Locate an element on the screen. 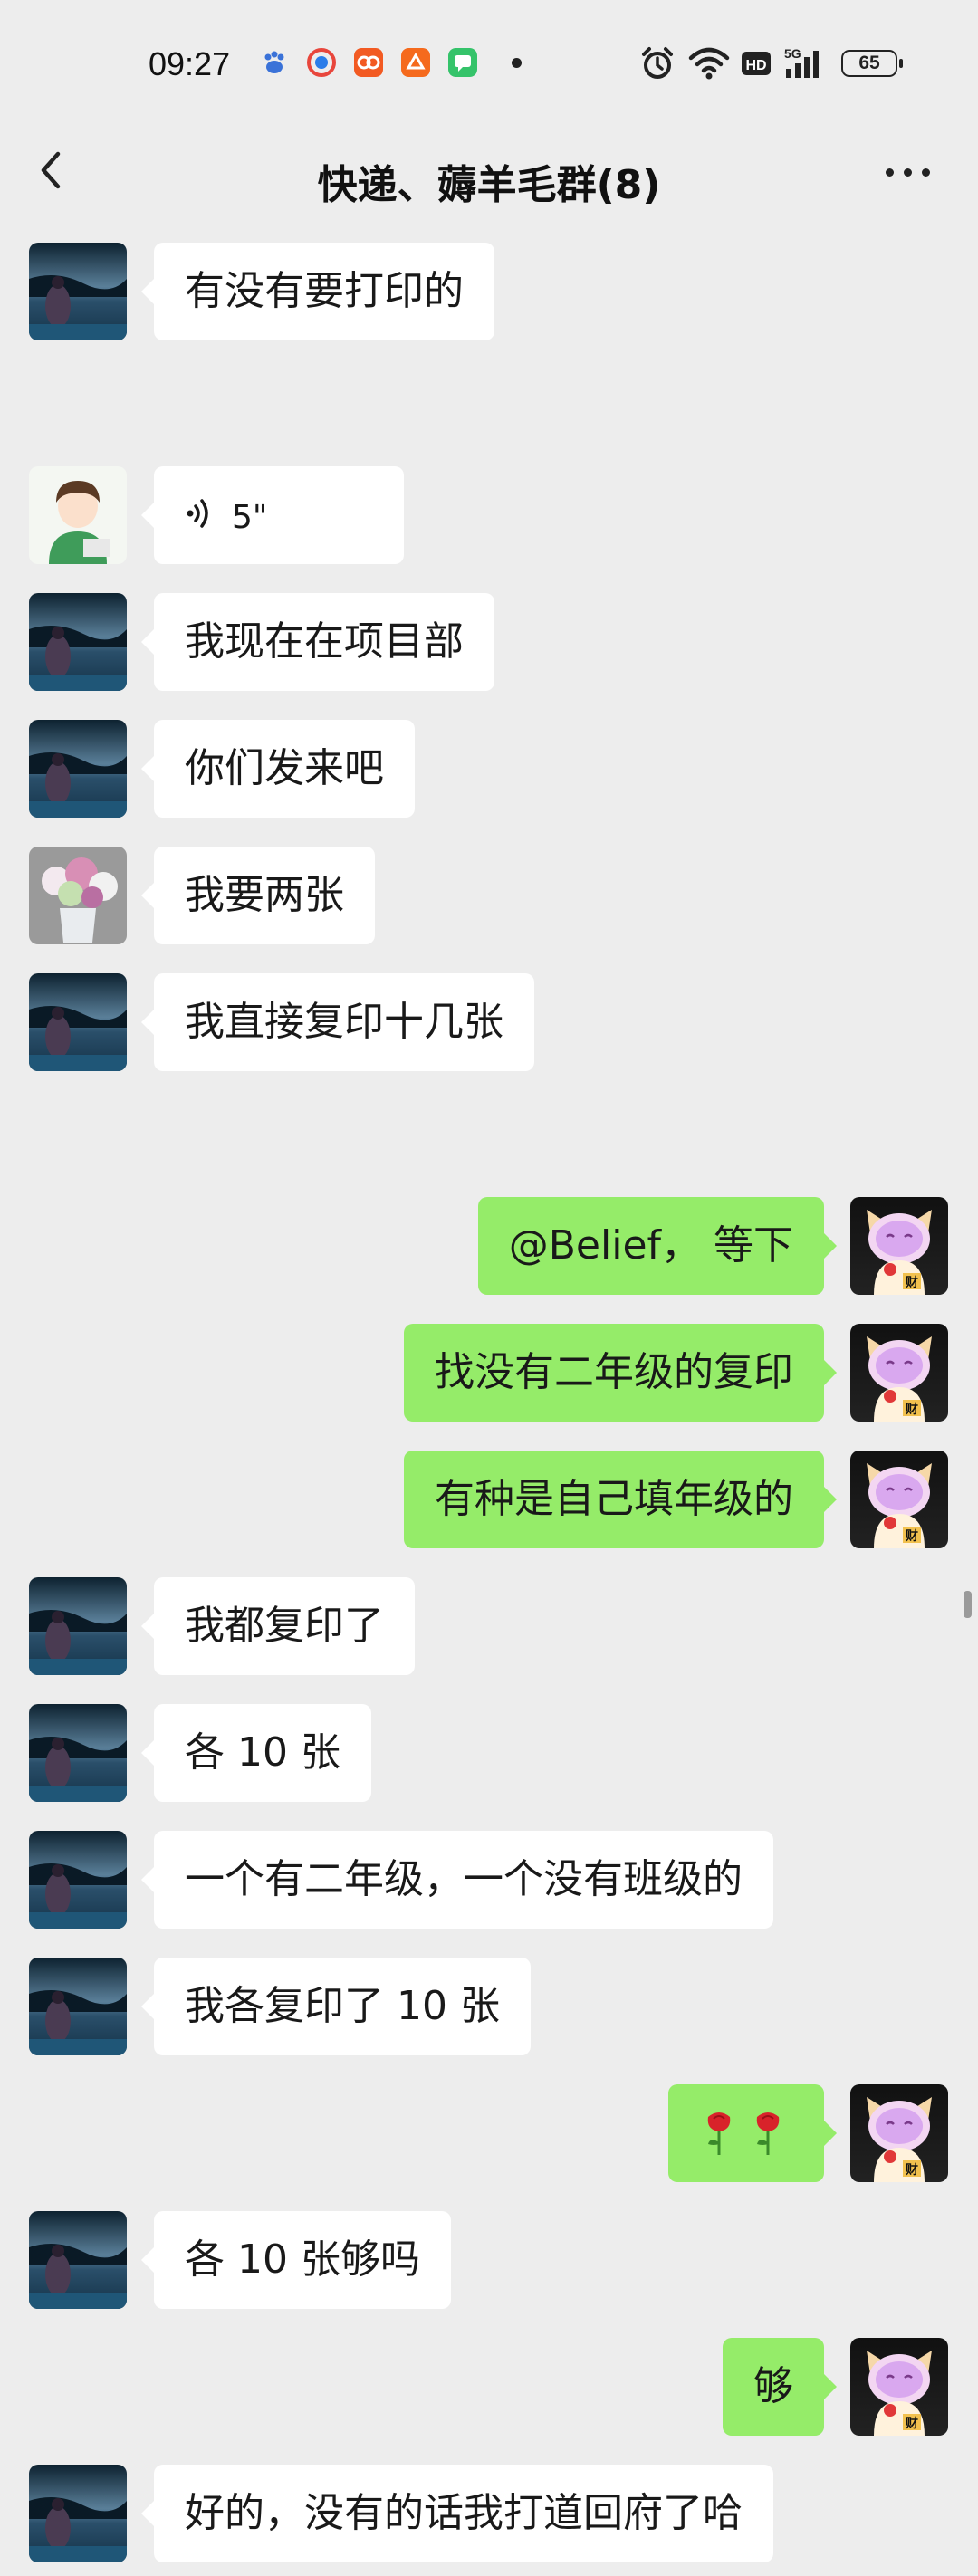 The width and height of the screenshot is (978, 2576). alarm-icon is located at coordinates (658, 63).